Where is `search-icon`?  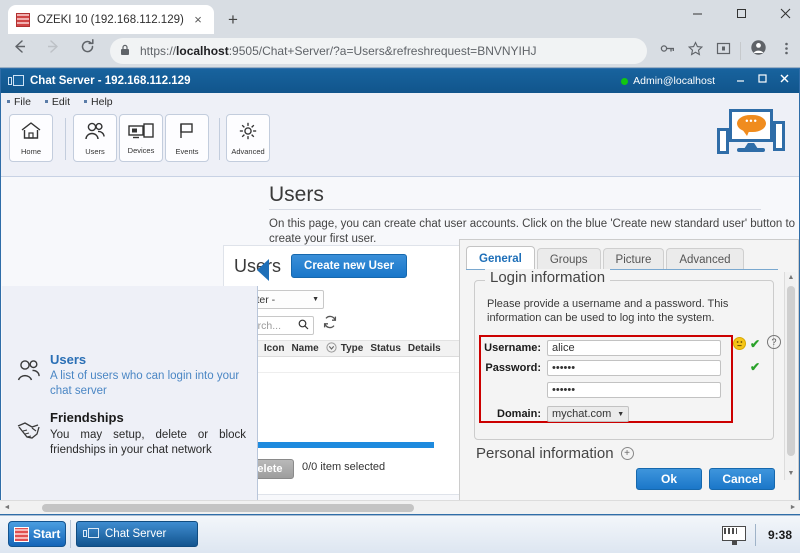
search-icon is located at coordinates (303, 326).